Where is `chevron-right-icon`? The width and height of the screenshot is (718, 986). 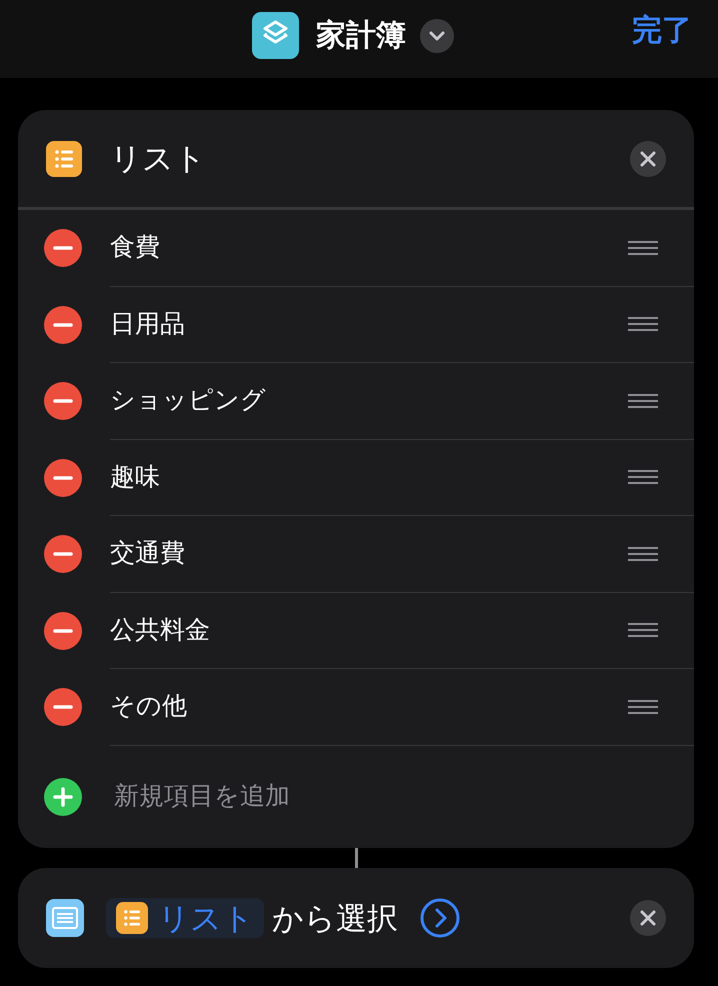 chevron-right-icon is located at coordinates (440, 918).